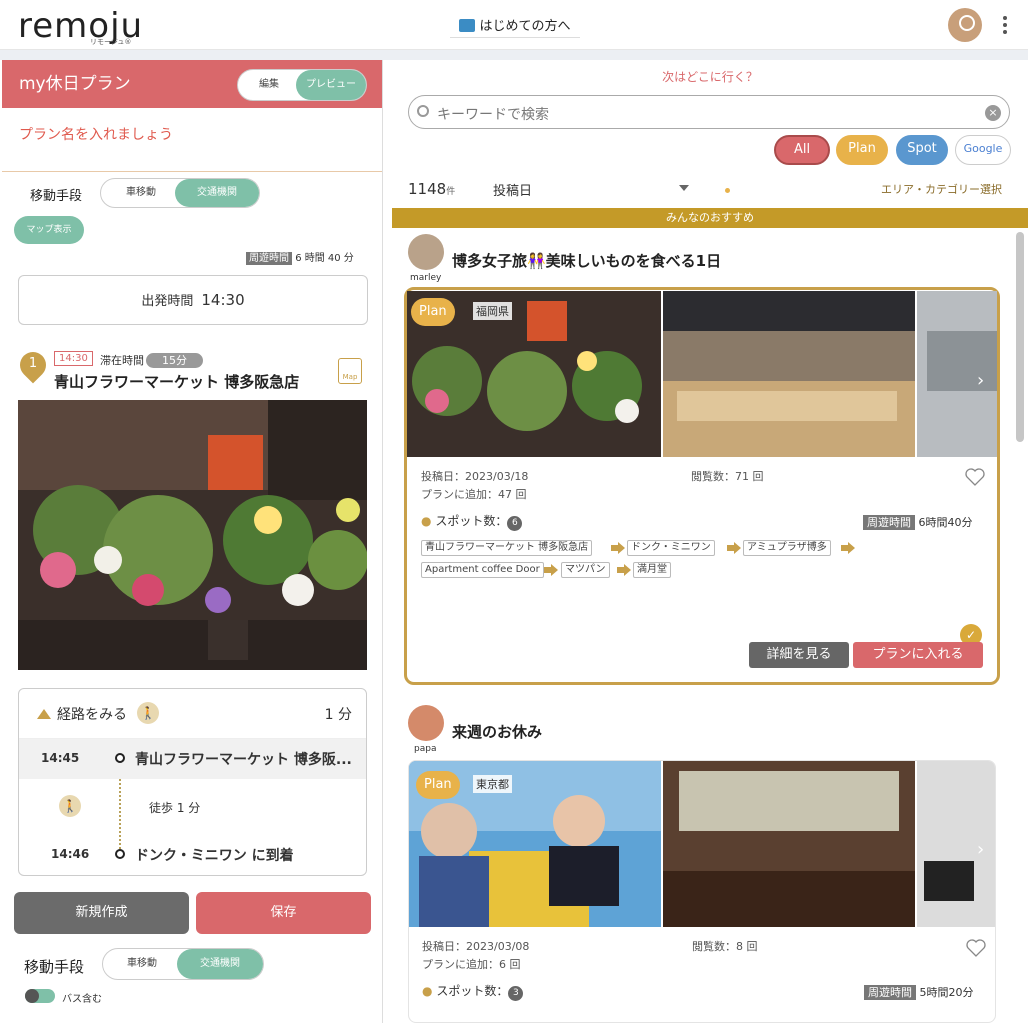 The height and width of the screenshot is (1023, 1028). Describe the element at coordinates (49, 230) in the screenshot. I see `map-display-button: マップ表示` at that location.